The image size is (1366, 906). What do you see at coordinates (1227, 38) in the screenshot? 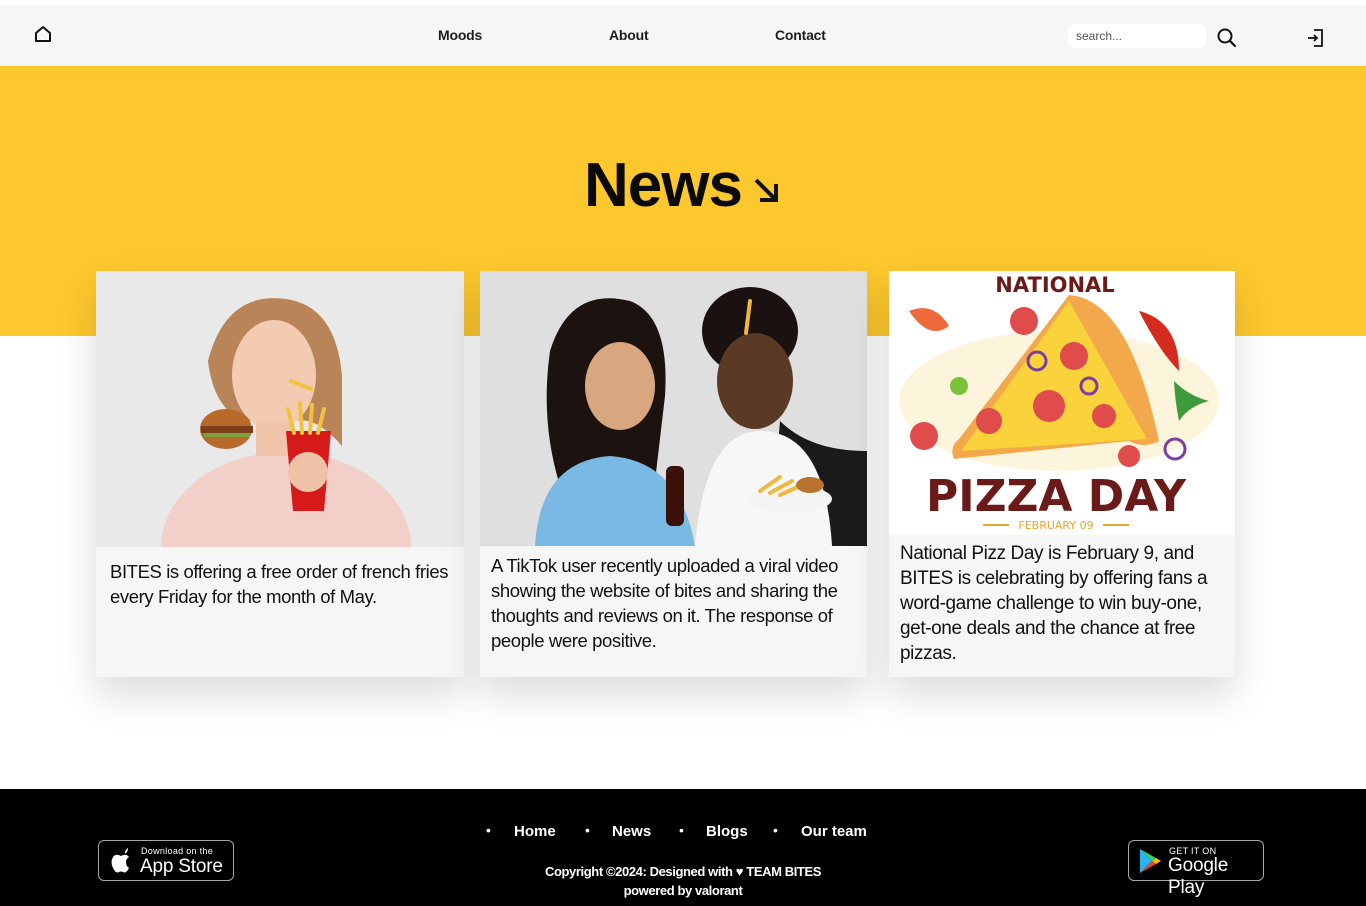
I see `search-icon` at bounding box center [1227, 38].